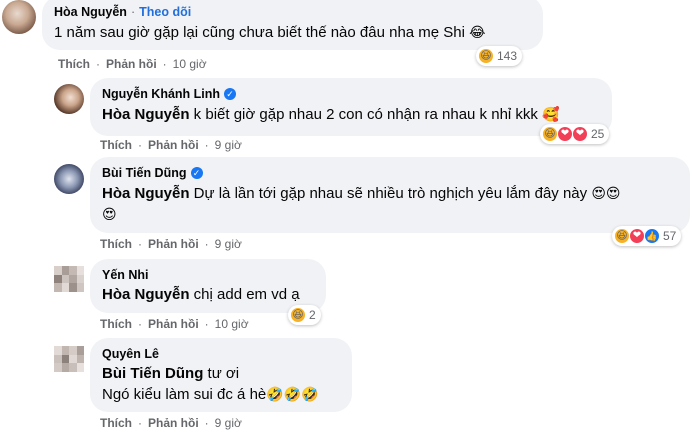 This screenshot has width=692, height=433. I want to click on comment-body: Ngó kiểu làm sui đc á hè, so click(184, 394).